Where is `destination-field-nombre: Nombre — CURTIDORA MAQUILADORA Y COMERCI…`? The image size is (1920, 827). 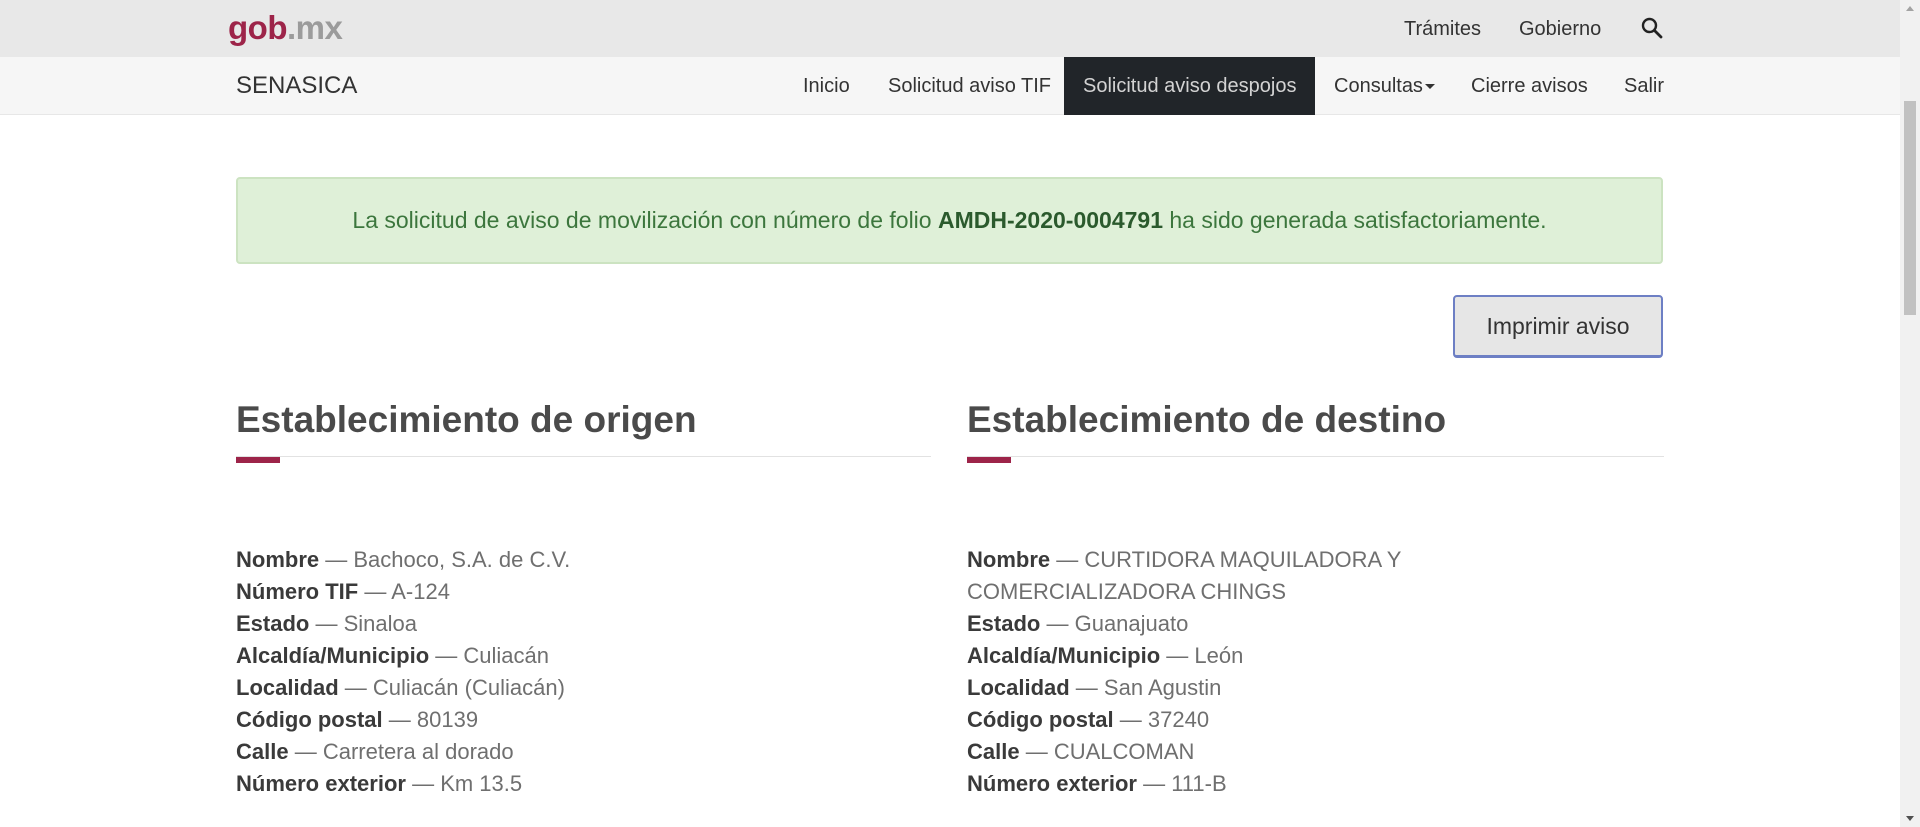 destination-field-nombre: Nombre — CURTIDORA MAQUILADORA Y COMERCI… is located at coordinates (1294, 576).